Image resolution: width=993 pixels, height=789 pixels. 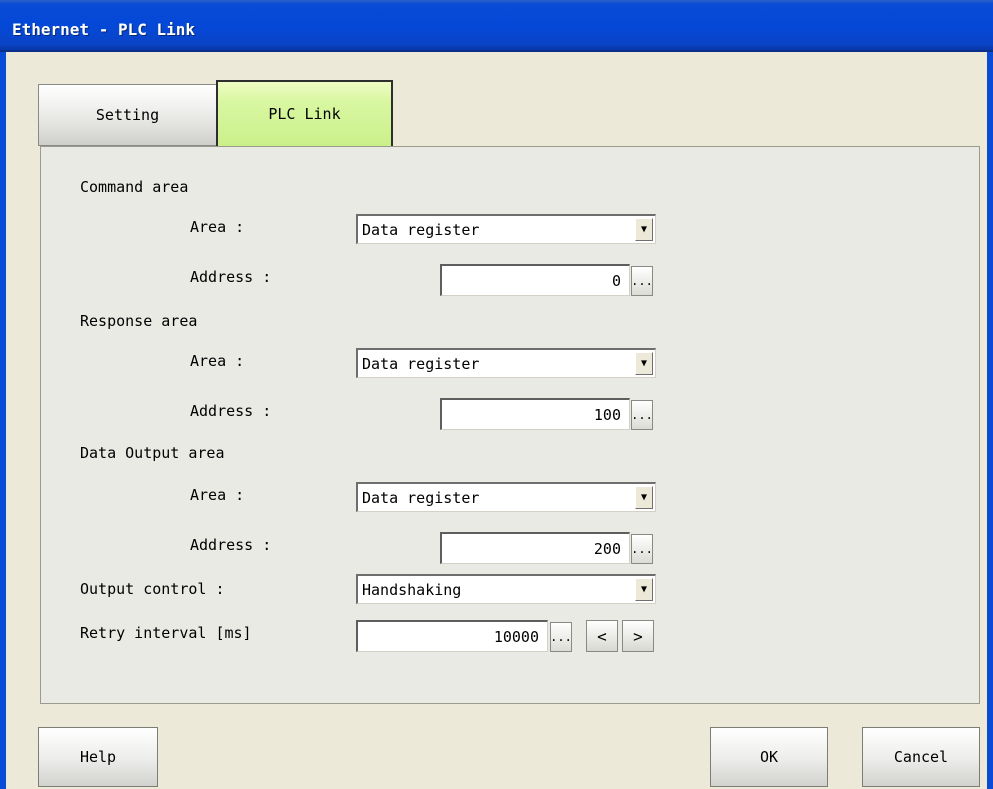 What do you see at coordinates (217, 495) in the screenshot?
I see `data-output-area-label: Area :` at bounding box center [217, 495].